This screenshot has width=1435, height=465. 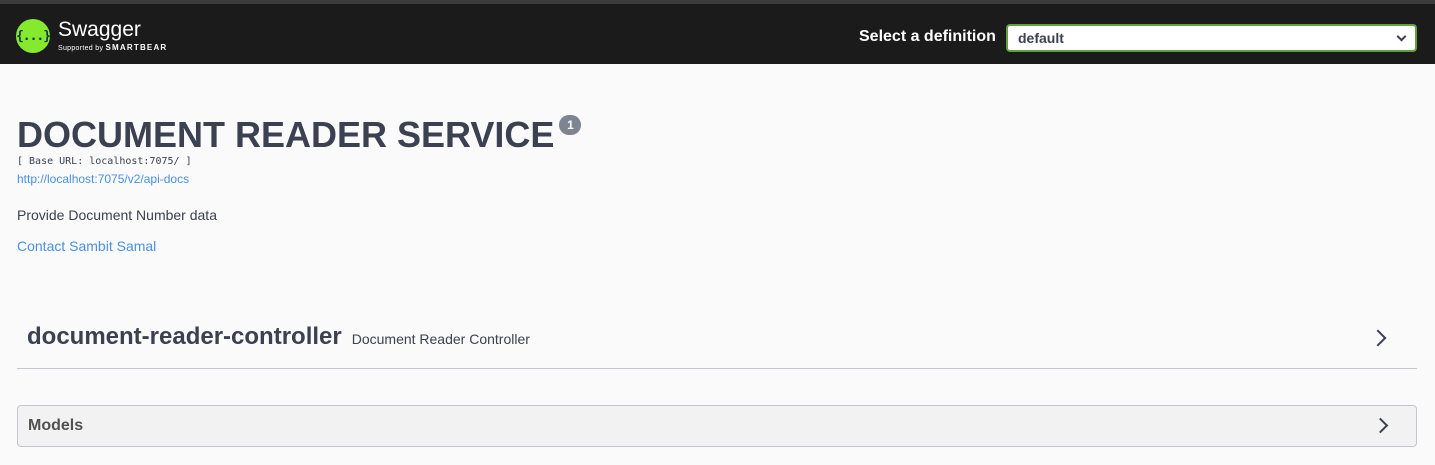 What do you see at coordinates (99, 29) in the screenshot?
I see `logo-name: Swagger` at bounding box center [99, 29].